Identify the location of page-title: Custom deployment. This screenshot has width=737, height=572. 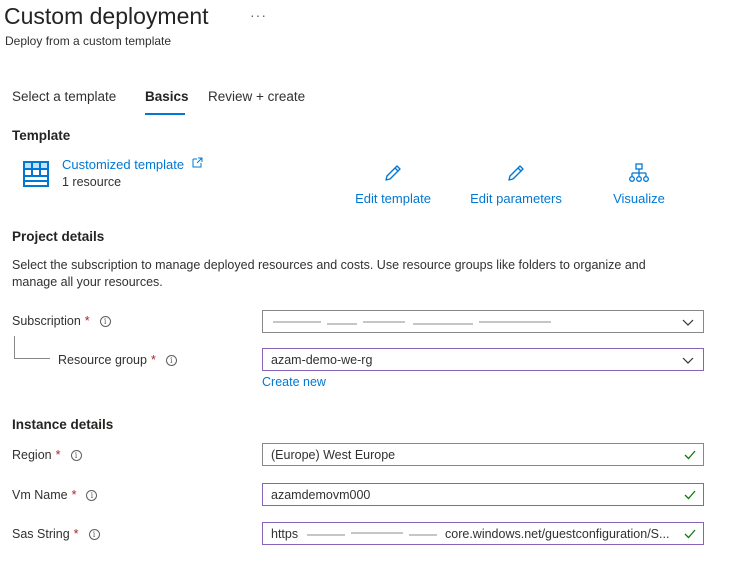
(106, 16).